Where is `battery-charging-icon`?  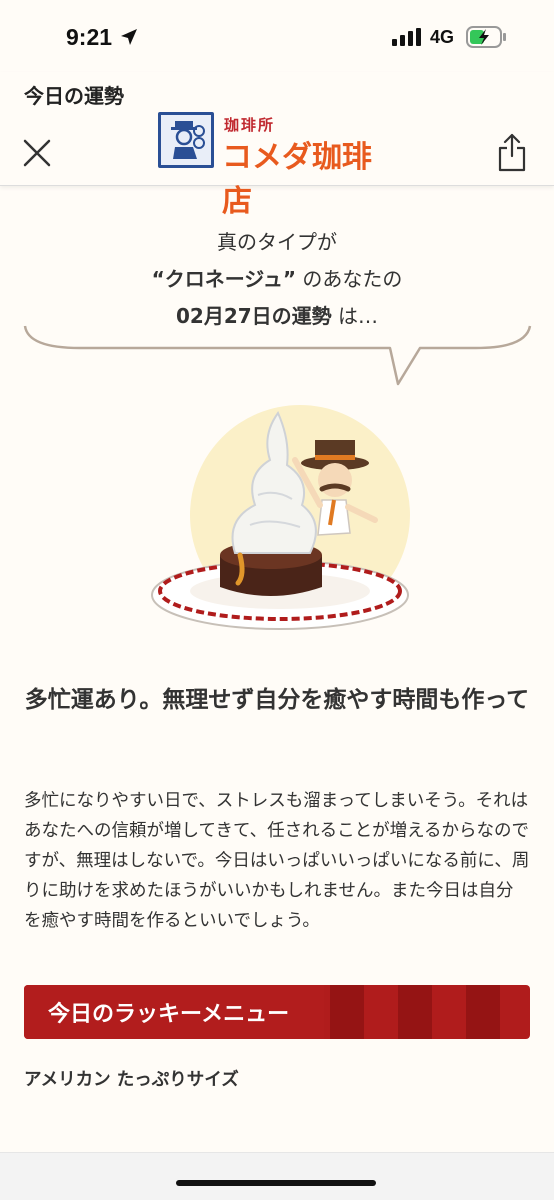 battery-charging-icon is located at coordinates (486, 37).